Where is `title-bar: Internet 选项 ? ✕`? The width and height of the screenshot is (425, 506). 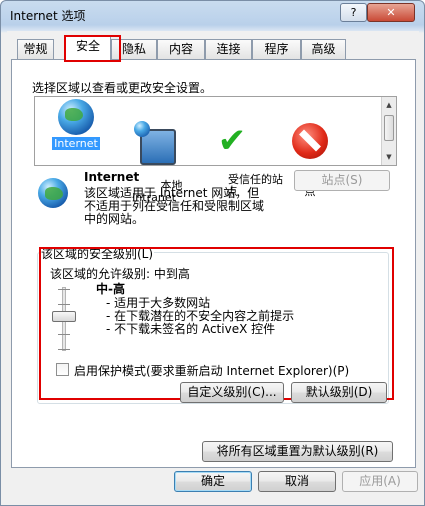 title-bar: Internet 选项 ? ✕ is located at coordinates (212, 15).